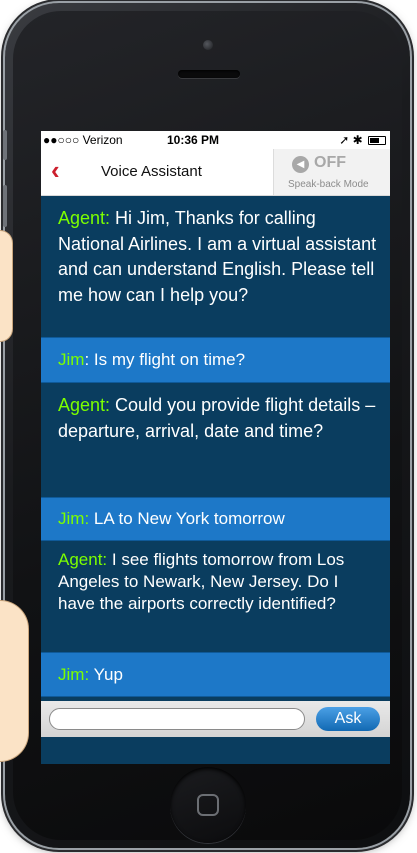 Image resolution: width=417 pixels, height=853 pixels. Describe the element at coordinates (177, 719) in the screenshot. I see `message-input` at that location.